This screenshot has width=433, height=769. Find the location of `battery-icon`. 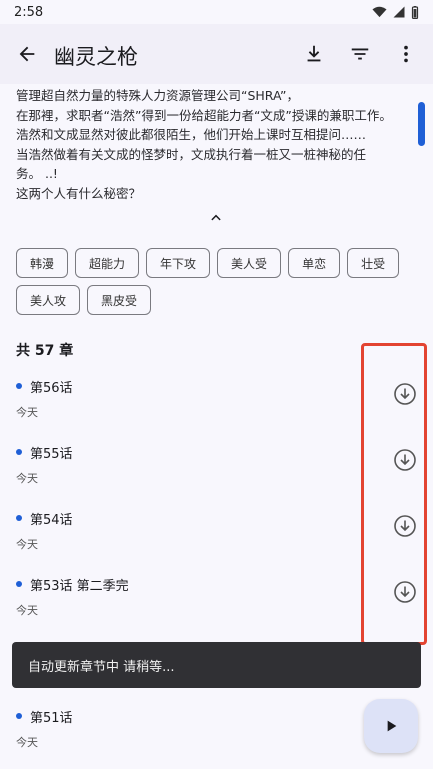

battery-icon is located at coordinates (415, 12).